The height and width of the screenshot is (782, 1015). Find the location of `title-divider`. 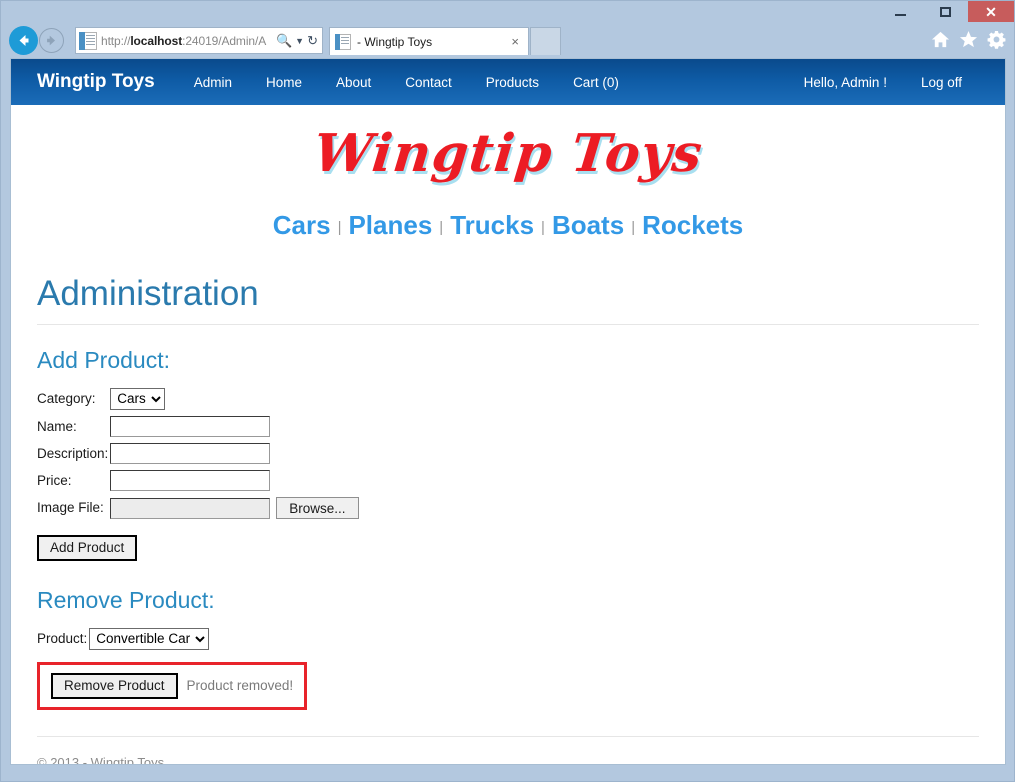

title-divider is located at coordinates (508, 324).